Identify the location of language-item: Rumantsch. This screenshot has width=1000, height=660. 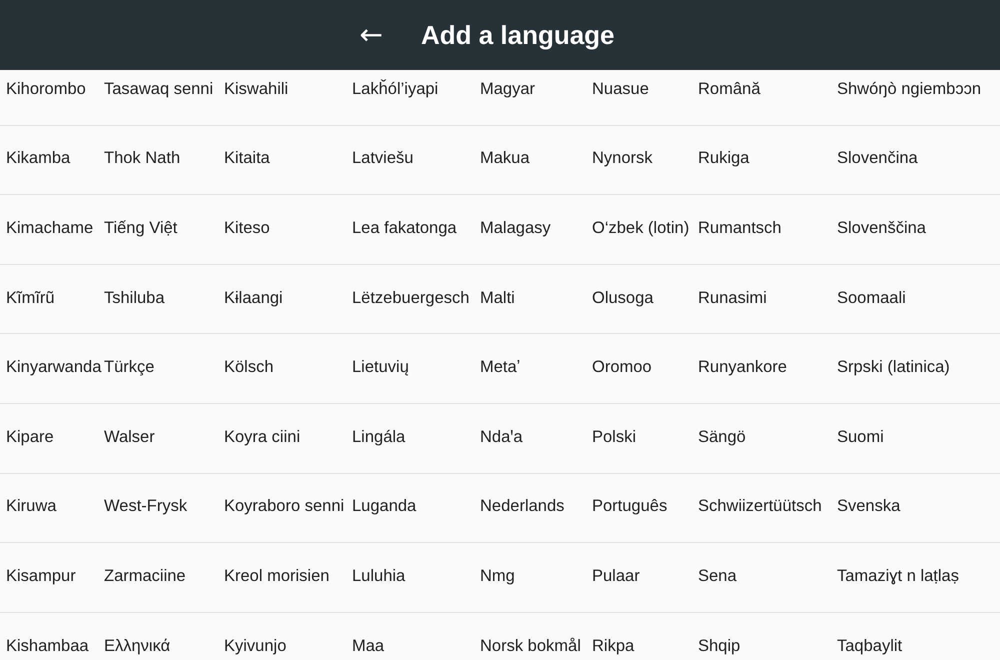
(740, 228).